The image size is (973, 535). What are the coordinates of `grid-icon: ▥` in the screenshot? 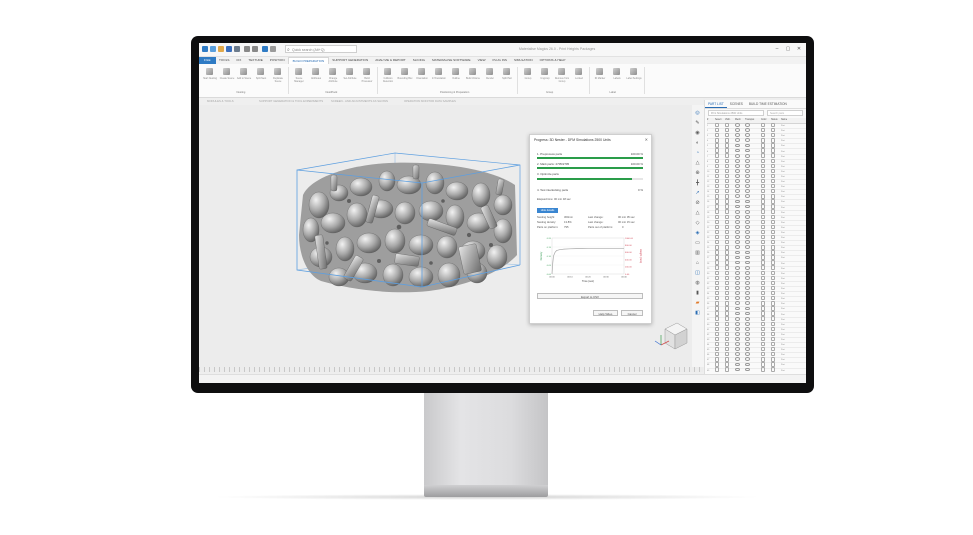 It's located at (697, 253).